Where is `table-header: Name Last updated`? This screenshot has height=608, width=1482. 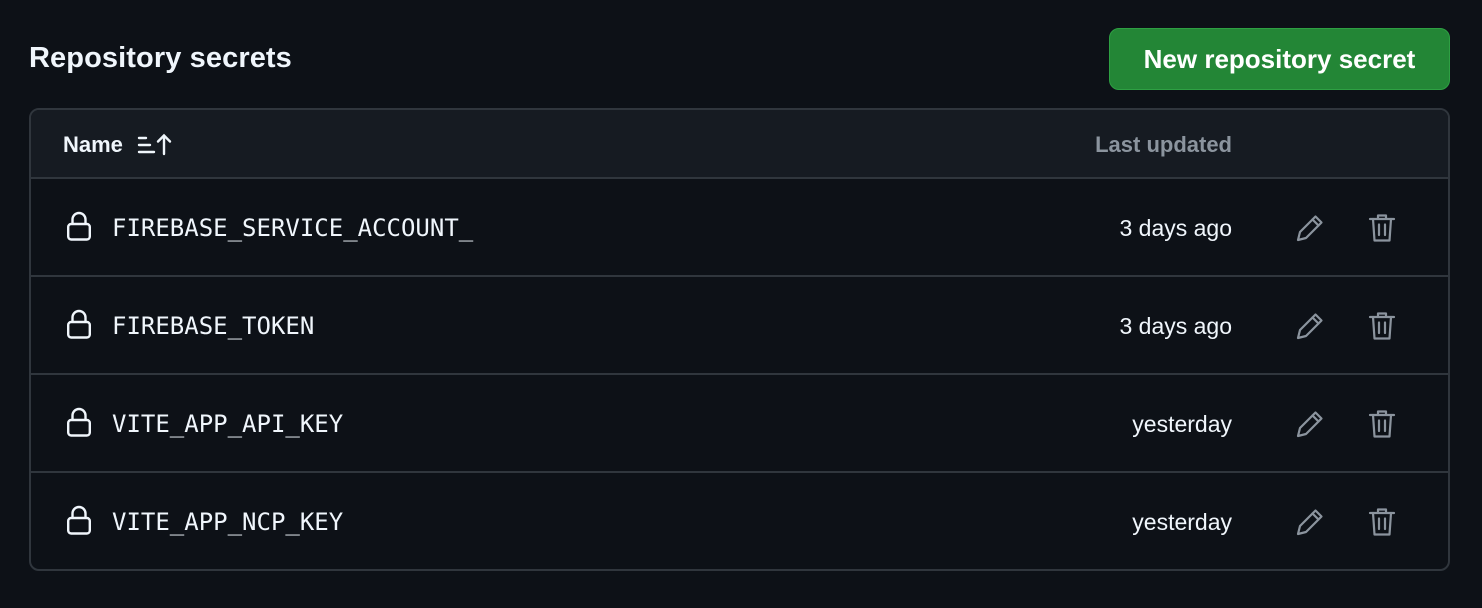 table-header: Name Last updated is located at coordinates (739, 144).